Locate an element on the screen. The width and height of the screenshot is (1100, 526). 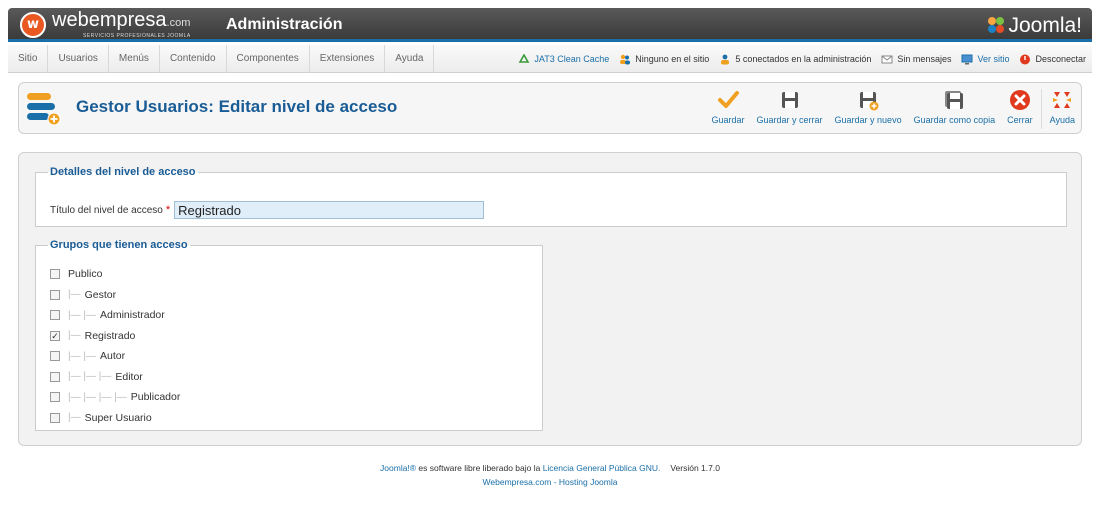
groups-legend: Grupos que tienen acceso is located at coordinates (119, 245).